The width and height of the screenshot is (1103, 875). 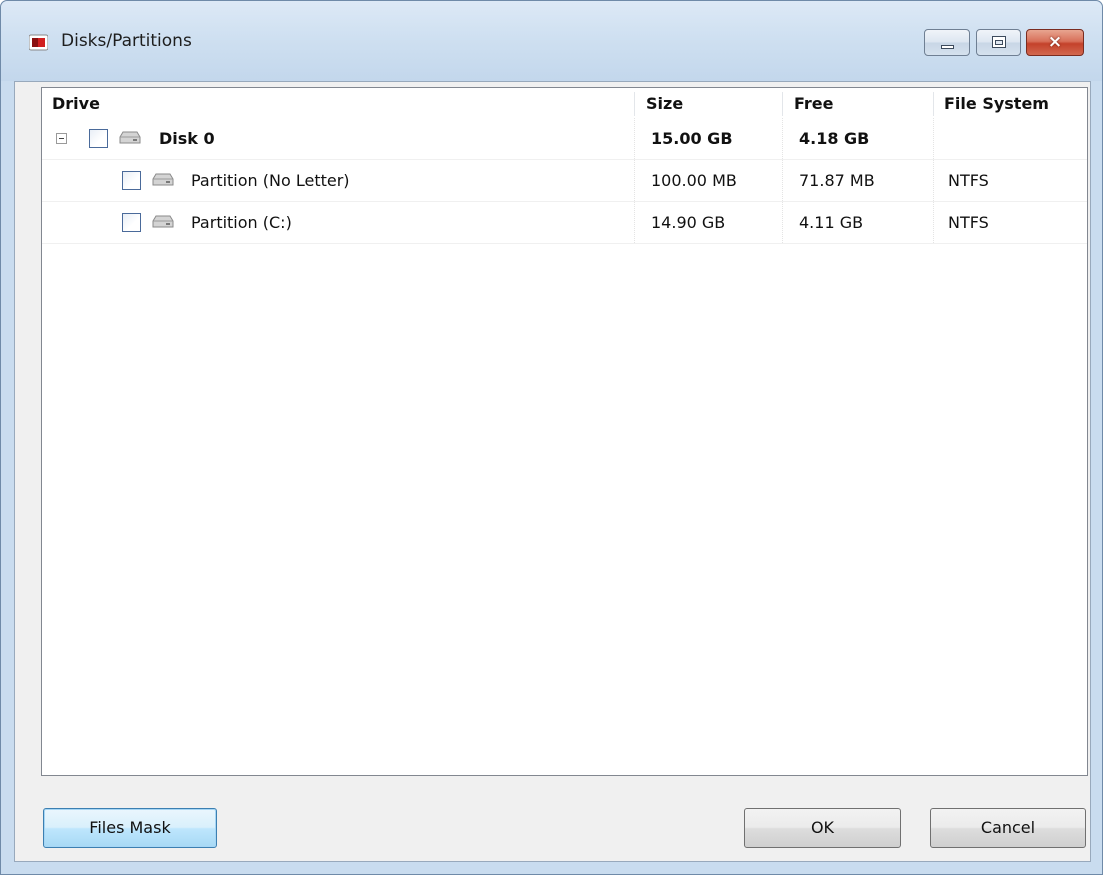 I want to click on partition-free: 71.87 MB, so click(x=837, y=180).